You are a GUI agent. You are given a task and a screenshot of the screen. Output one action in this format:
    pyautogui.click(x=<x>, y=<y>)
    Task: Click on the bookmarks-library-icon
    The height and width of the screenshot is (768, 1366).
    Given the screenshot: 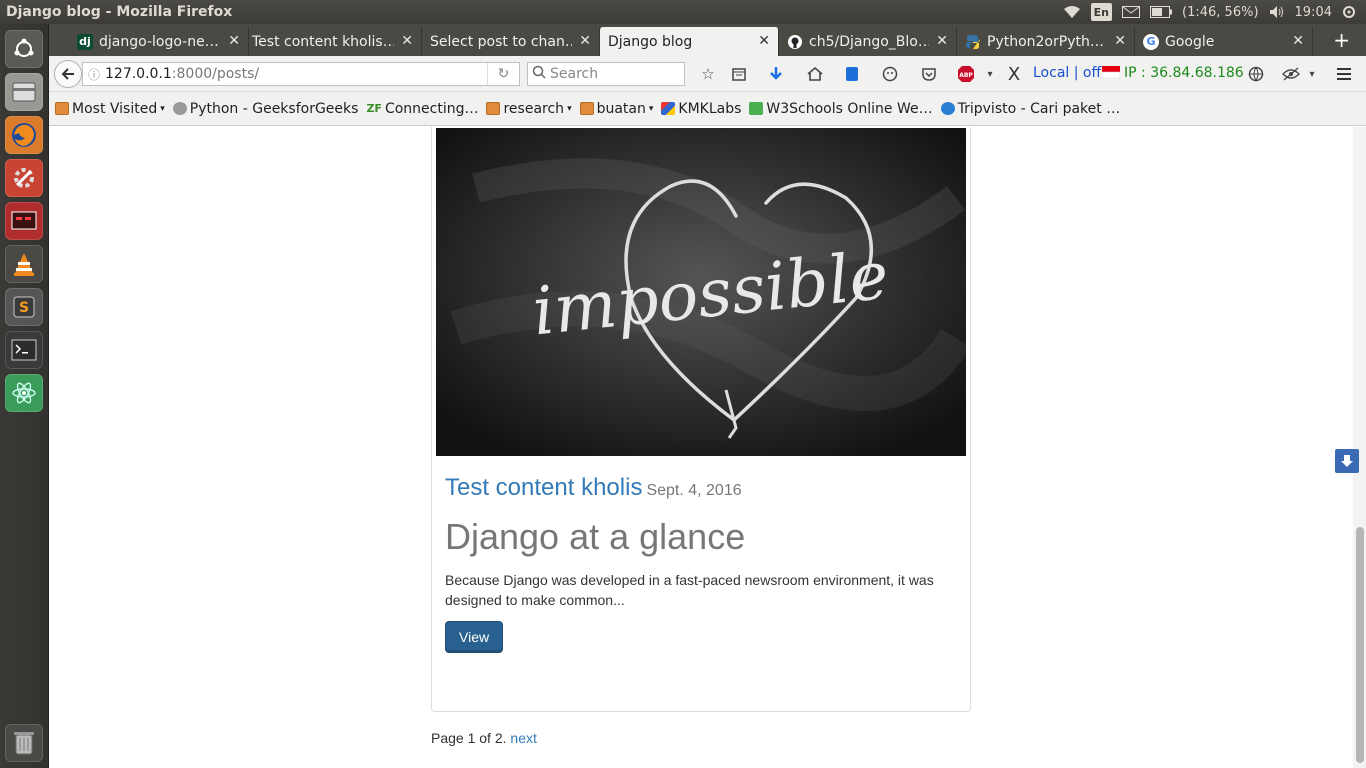 What is the action you would take?
    pyautogui.click(x=739, y=74)
    